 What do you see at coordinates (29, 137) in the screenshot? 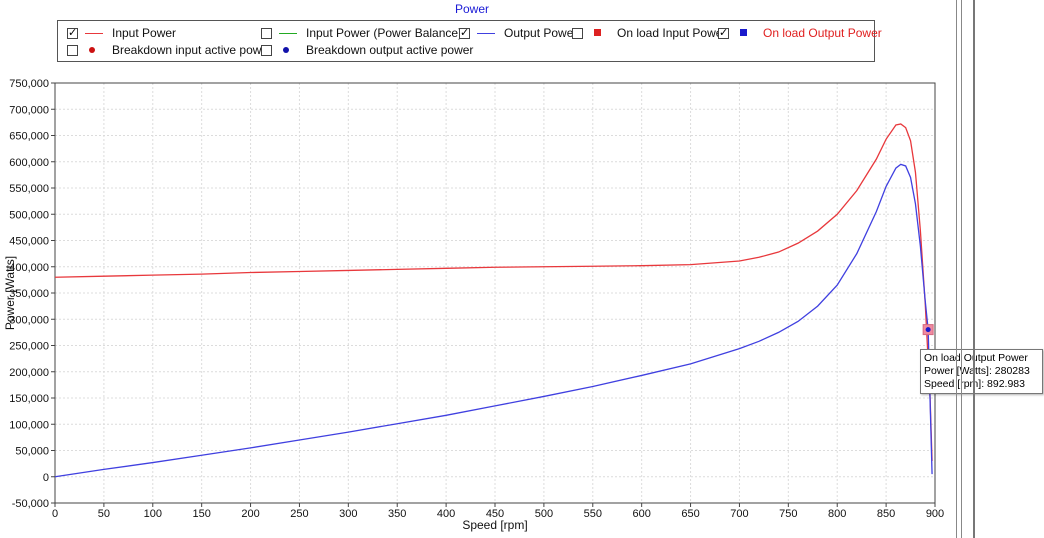
I see `y-tick-label: 650,000` at bounding box center [29, 137].